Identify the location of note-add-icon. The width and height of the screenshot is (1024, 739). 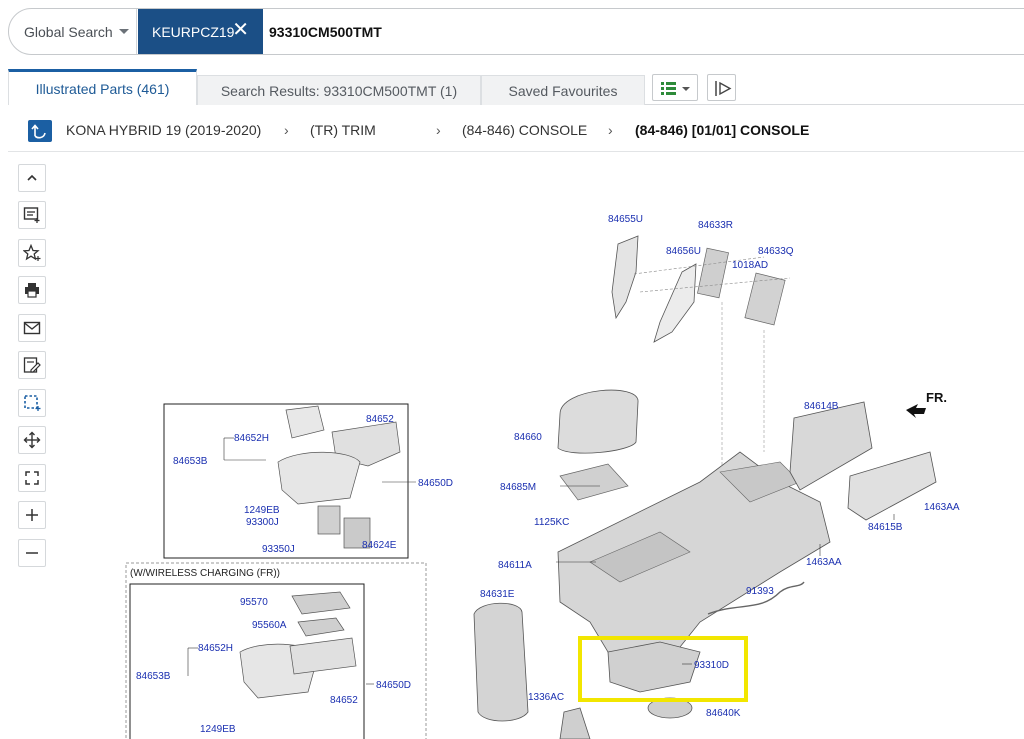
(31, 215).